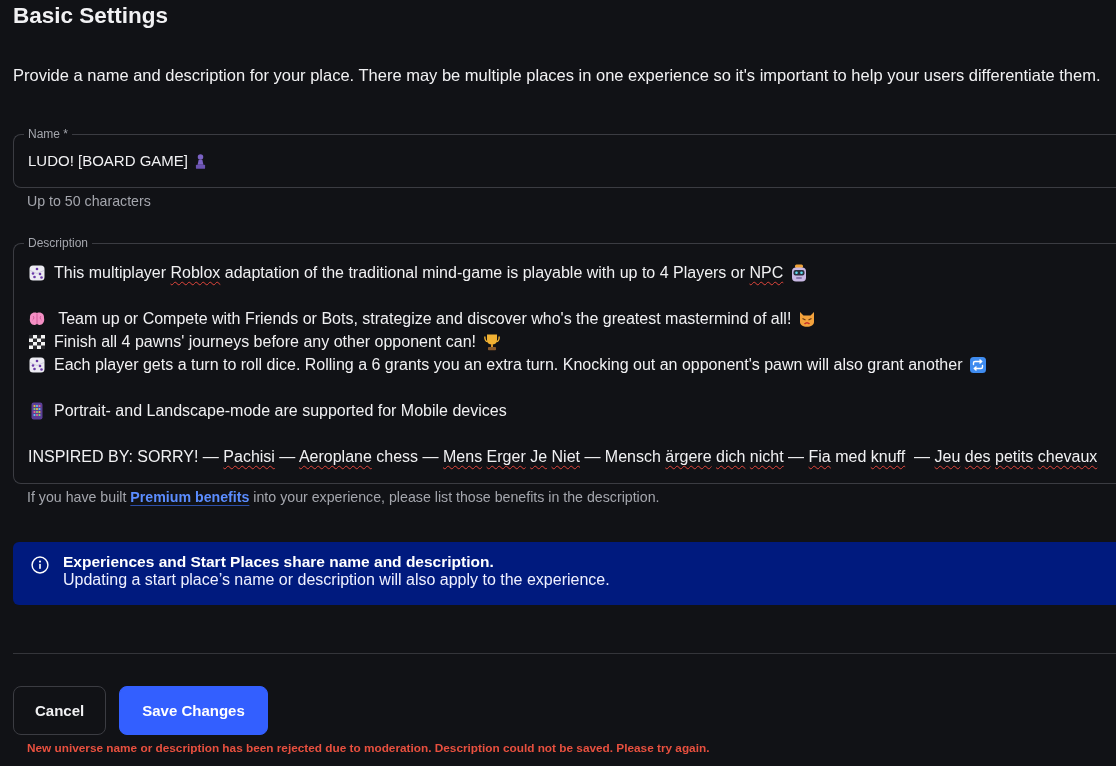 This screenshot has width=1116, height=766. I want to click on repeat-icon, so click(978, 364).